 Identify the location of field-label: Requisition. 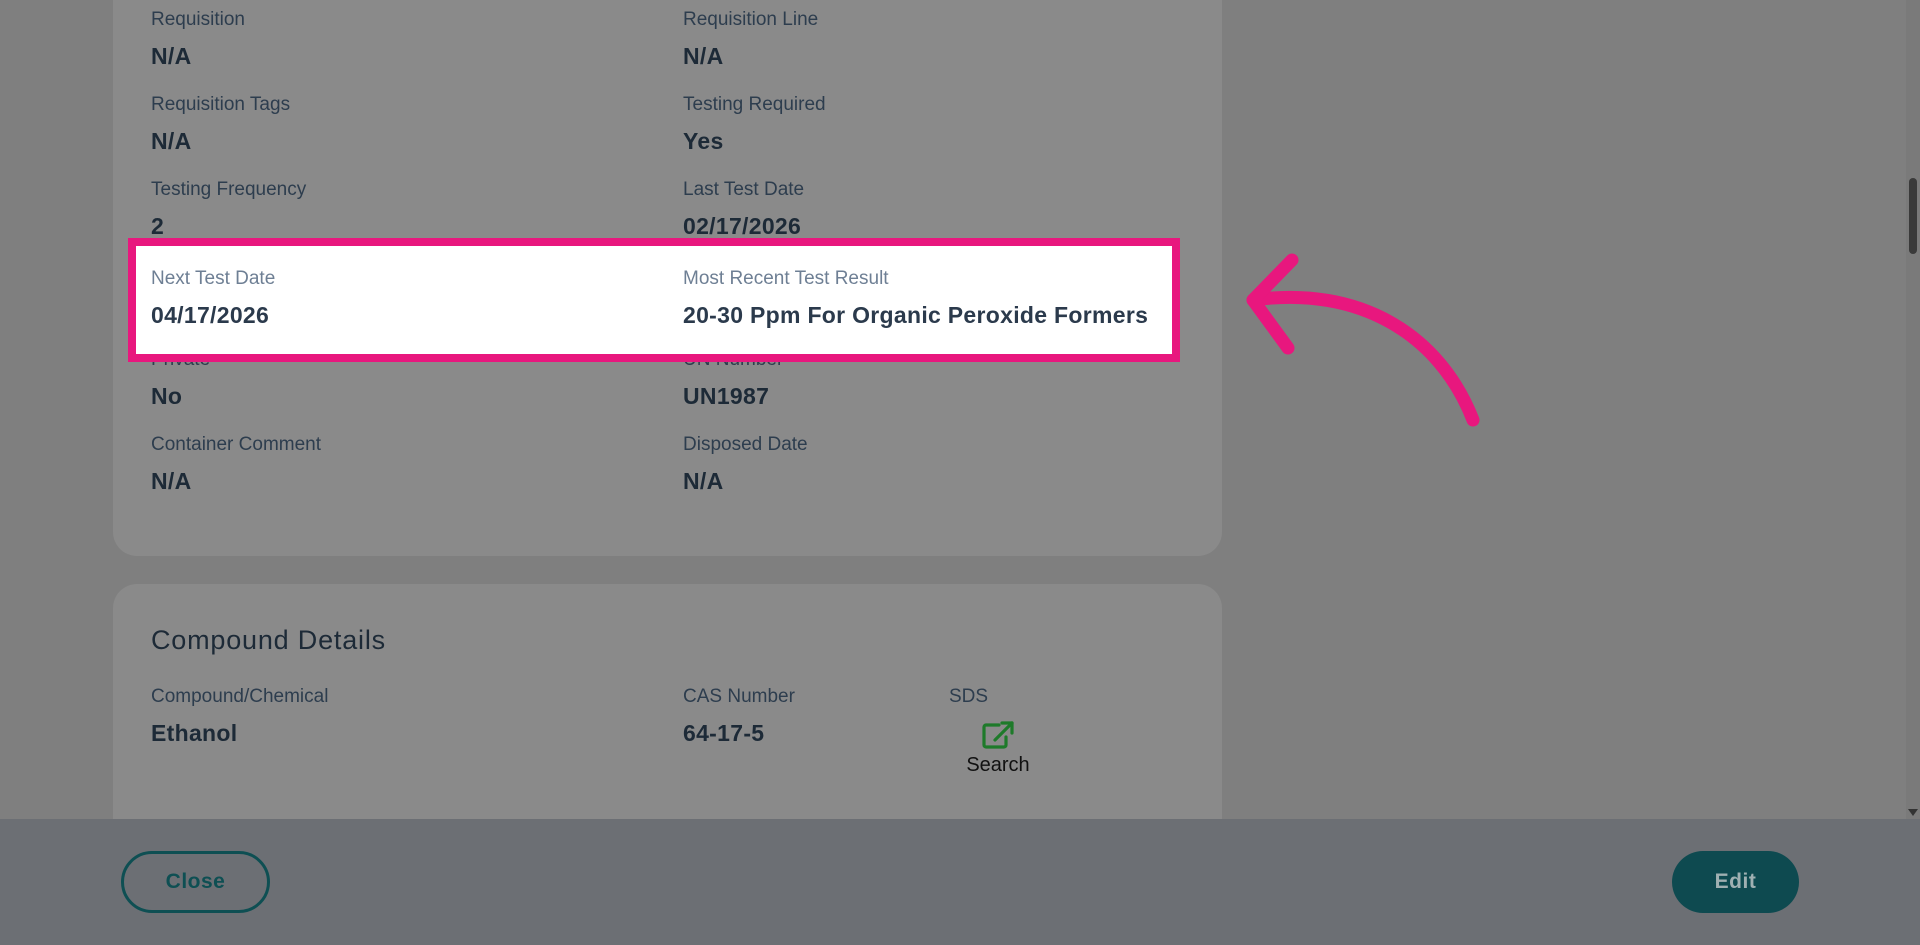
(198, 19).